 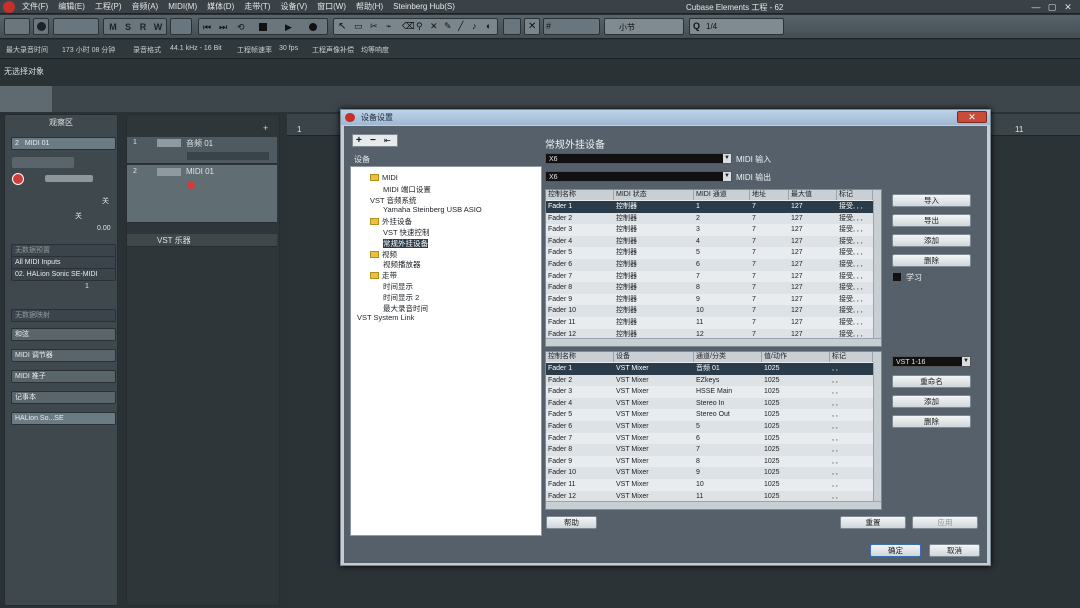 What do you see at coordinates (374, 26) in the screenshot?
I see `split-icon: ✂` at bounding box center [374, 26].